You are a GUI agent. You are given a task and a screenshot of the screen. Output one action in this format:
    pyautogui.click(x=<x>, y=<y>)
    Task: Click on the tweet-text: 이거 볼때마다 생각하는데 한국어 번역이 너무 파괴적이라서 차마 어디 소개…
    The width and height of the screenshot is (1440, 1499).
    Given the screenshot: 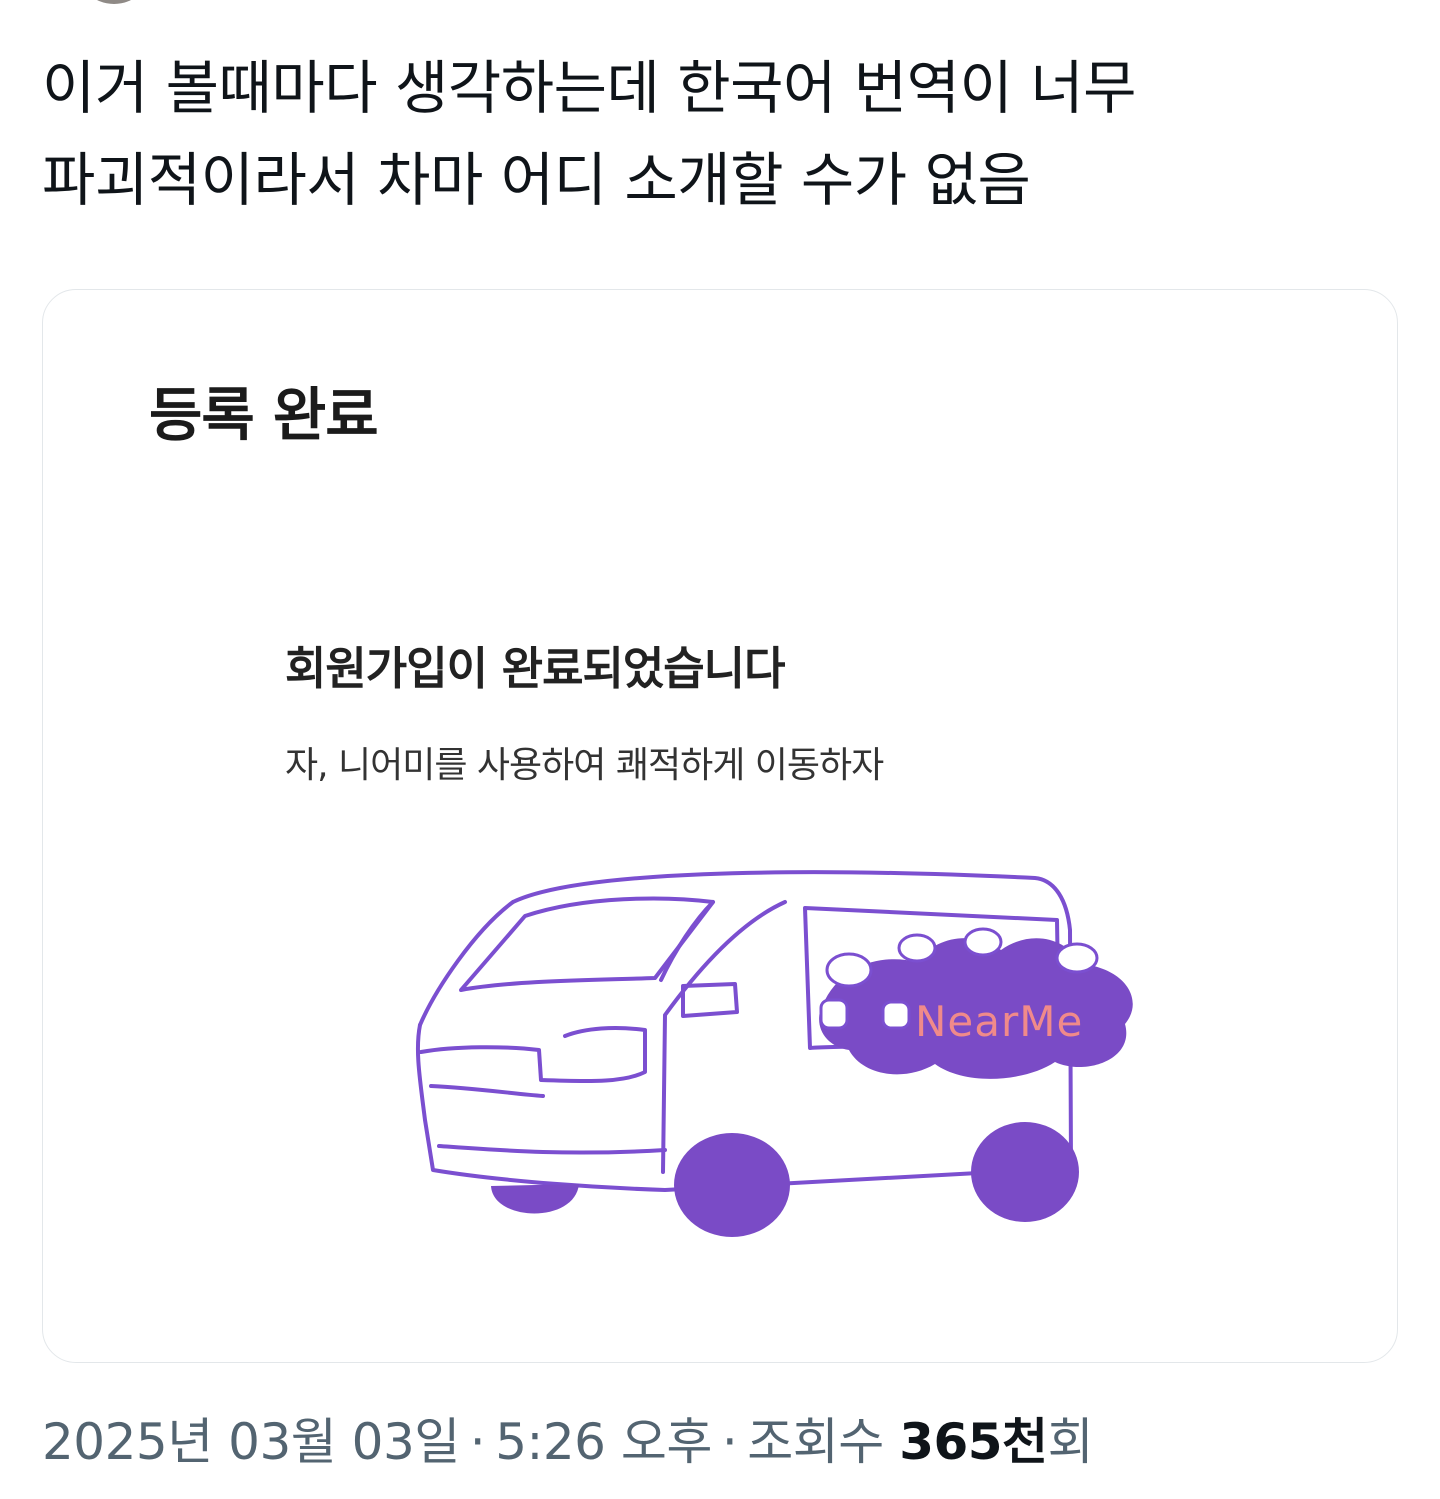 What is the action you would take?
    pyautogui.click(x=712, y=134)
    